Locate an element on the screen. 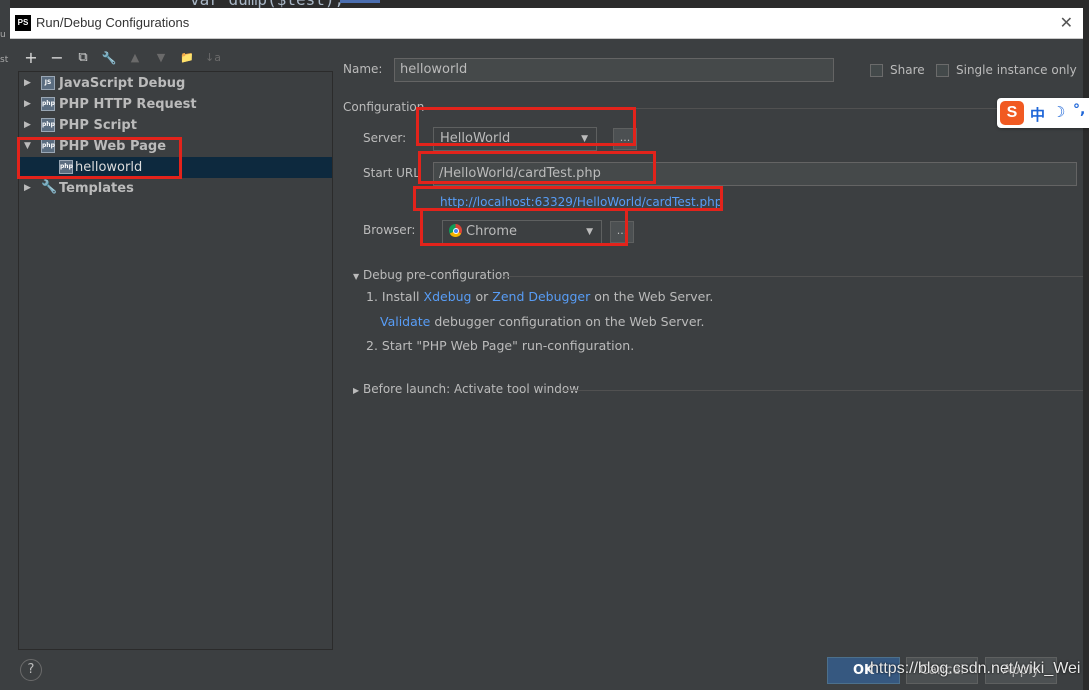 This screenshot has height=690, width=1089. name-input: helloworld is located at coordinates (614, 70).